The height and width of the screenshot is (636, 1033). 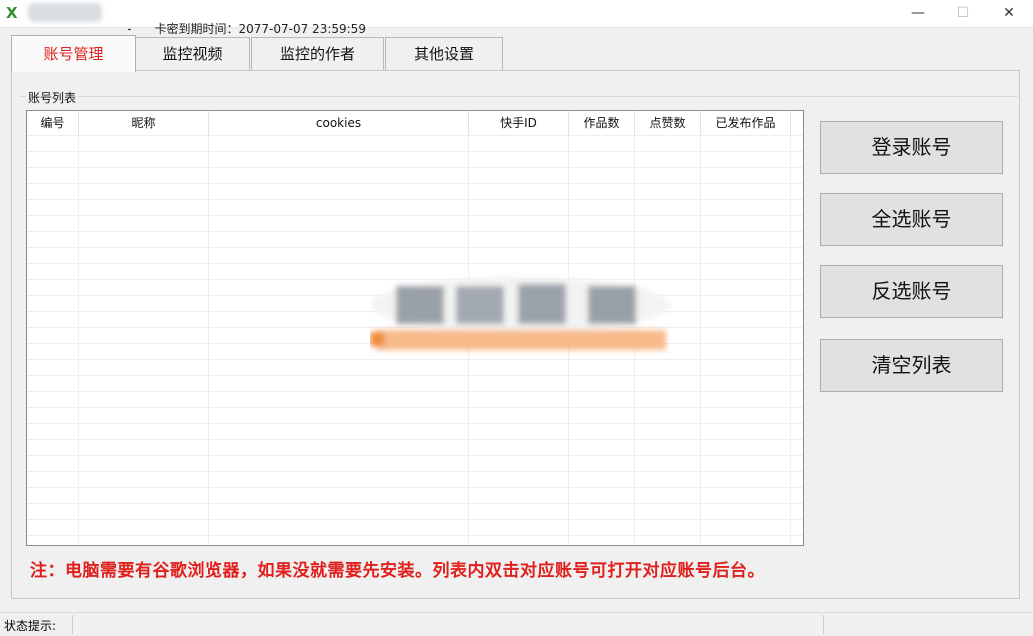 I want to click on app-x-icon: X, so click(x=12, y=13).